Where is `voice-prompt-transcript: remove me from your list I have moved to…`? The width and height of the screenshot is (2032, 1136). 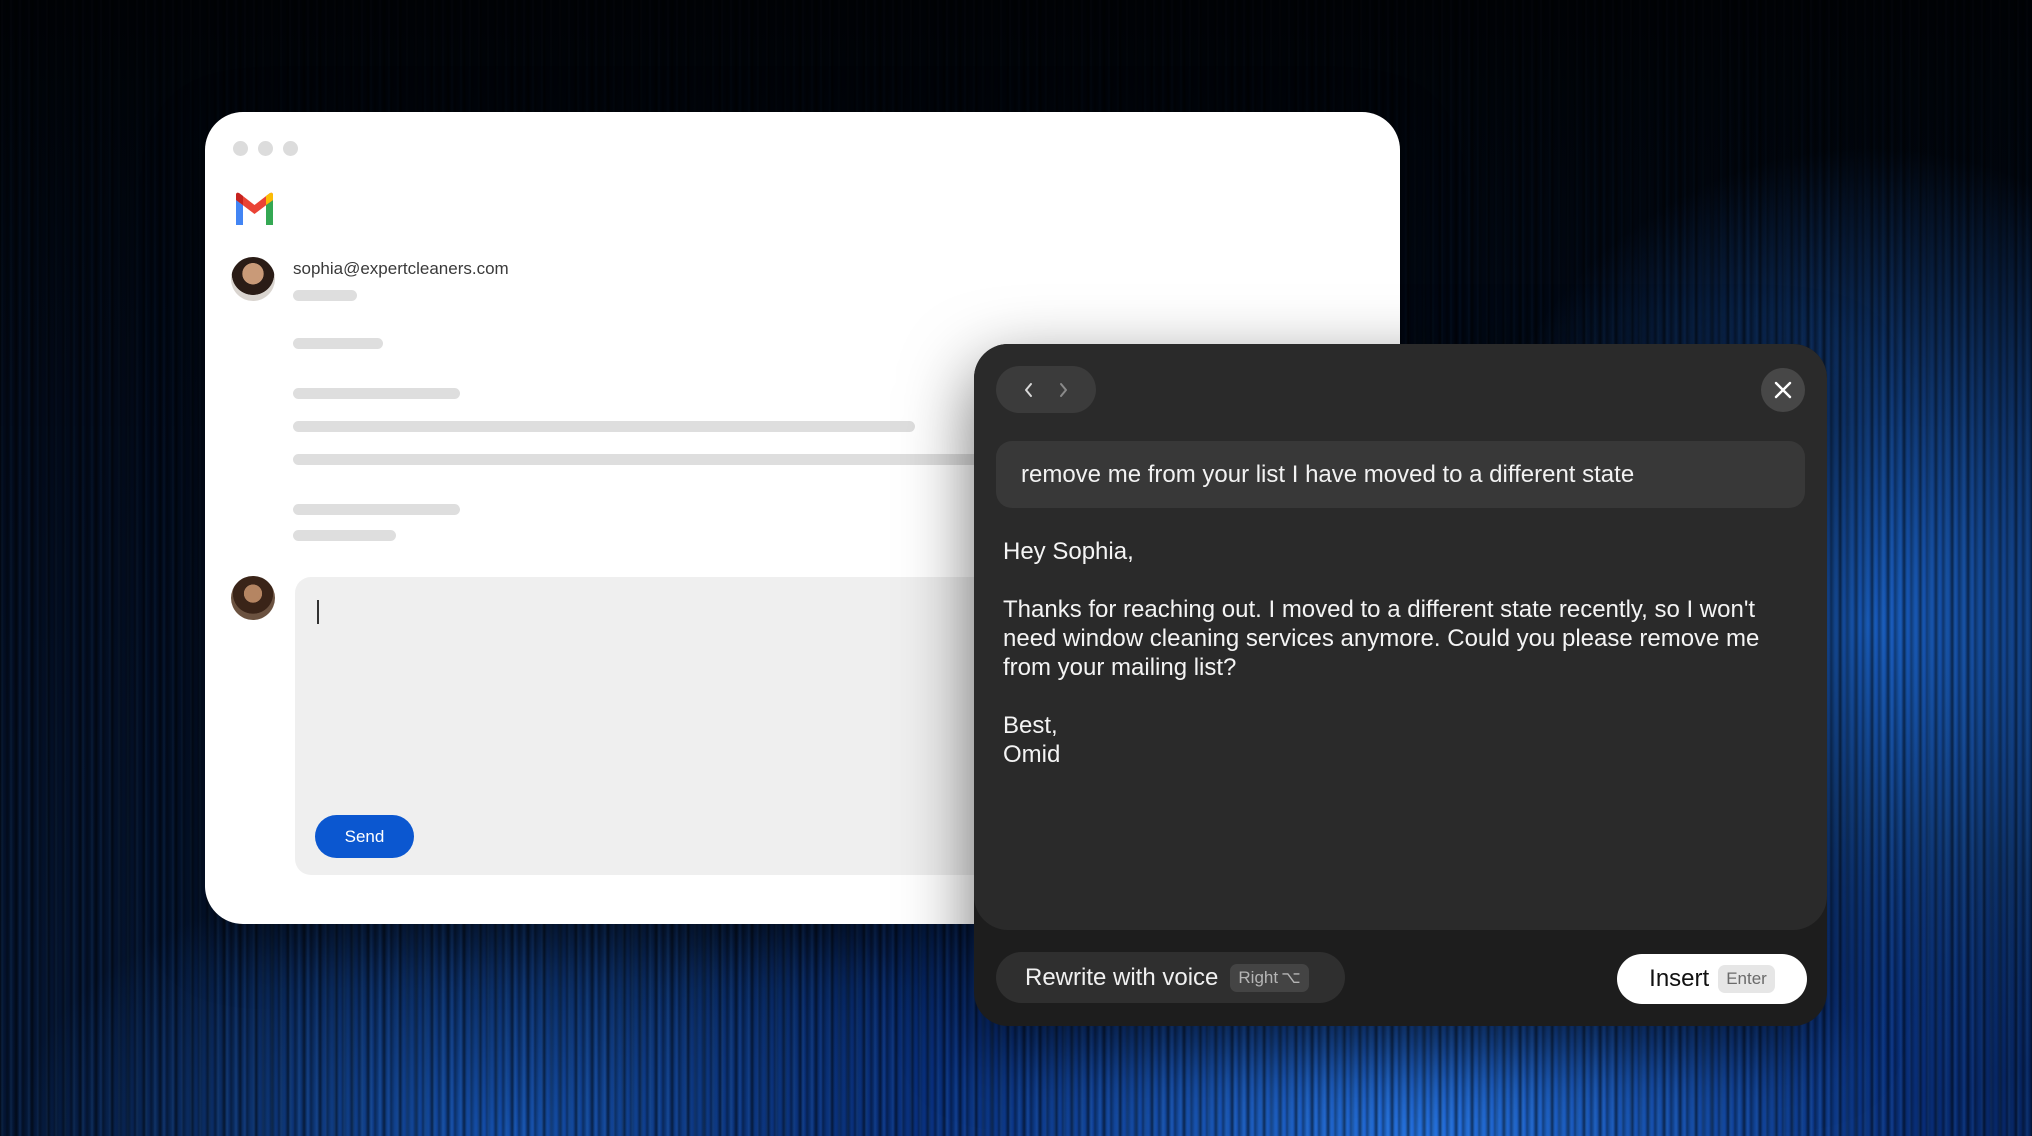 voice-prompt-transcript: remove me from your list I have moved to… is located at coordinates (1400, 474).